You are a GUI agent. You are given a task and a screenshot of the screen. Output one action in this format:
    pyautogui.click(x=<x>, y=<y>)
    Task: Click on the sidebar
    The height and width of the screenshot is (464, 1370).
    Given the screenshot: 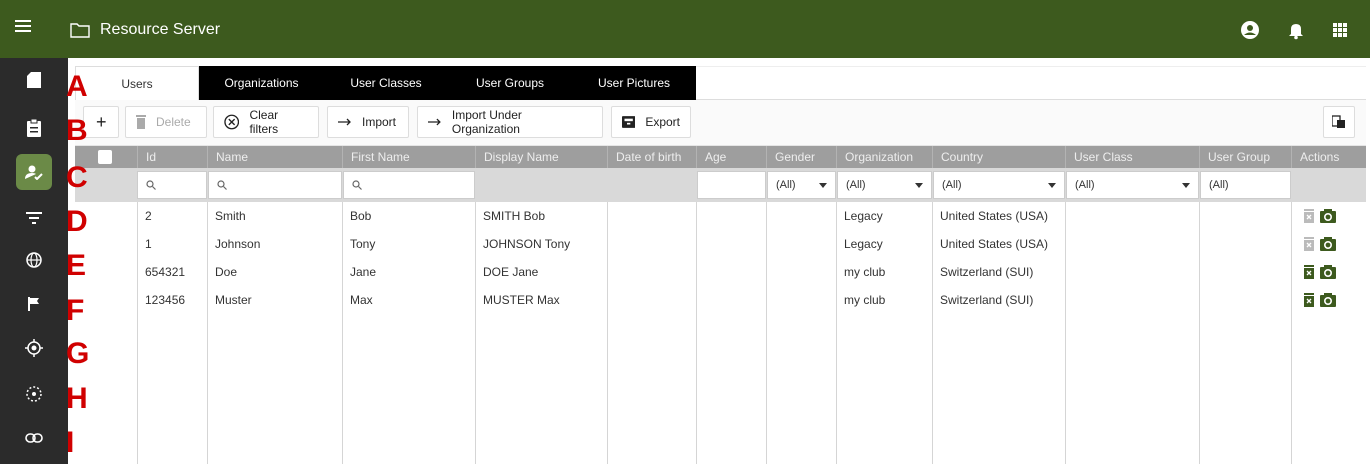 What is the action you would take?
    pyautogui.click(x=34, y=261)
    